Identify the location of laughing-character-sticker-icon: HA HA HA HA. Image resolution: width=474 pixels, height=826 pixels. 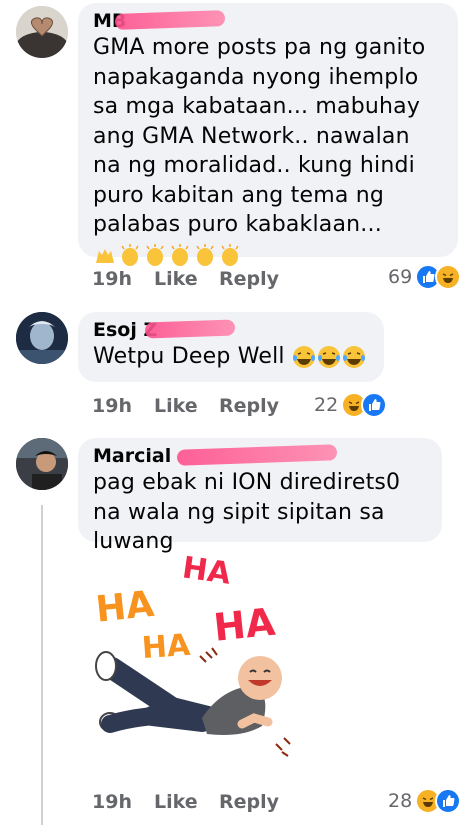
(192, 653).